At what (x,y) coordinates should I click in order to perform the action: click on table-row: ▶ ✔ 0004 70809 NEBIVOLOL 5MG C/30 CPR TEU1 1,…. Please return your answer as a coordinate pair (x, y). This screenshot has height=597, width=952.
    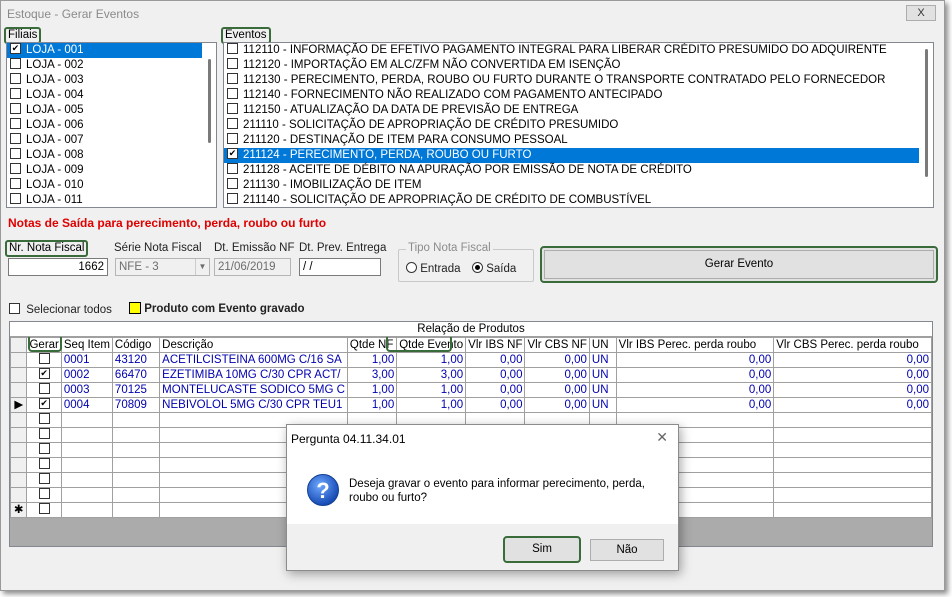
    Looking at the image, I should click on (471, 405).